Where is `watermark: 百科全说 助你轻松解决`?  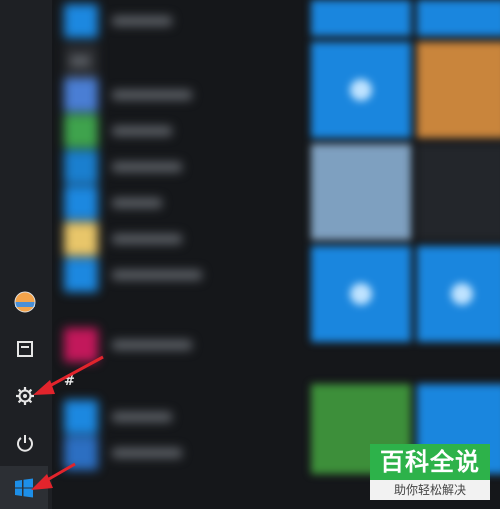
watermark: 百科全说 助你轻松解决 is located at coordinates (430, 472).